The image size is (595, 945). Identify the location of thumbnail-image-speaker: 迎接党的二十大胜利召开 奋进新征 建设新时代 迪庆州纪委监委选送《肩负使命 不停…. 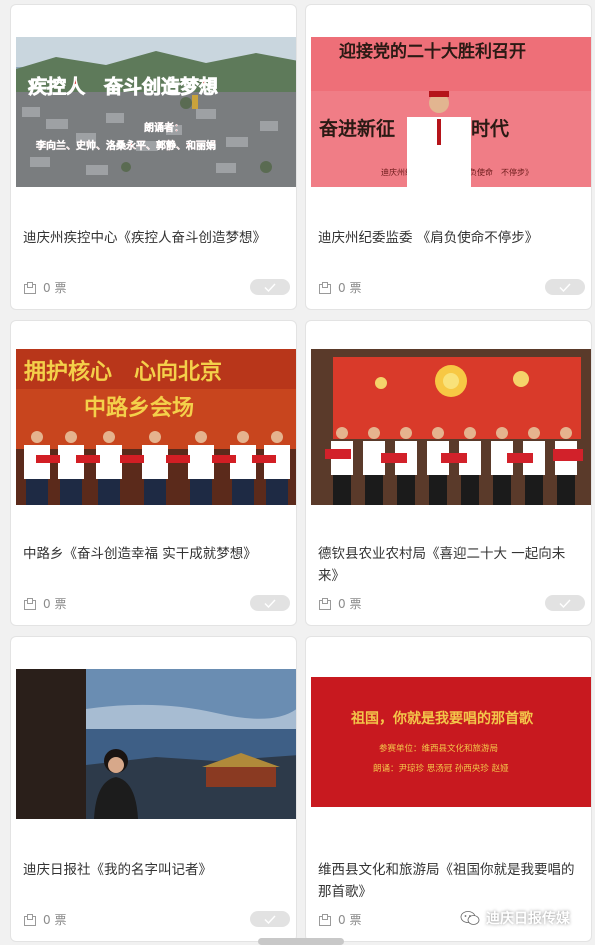
(451, 112).